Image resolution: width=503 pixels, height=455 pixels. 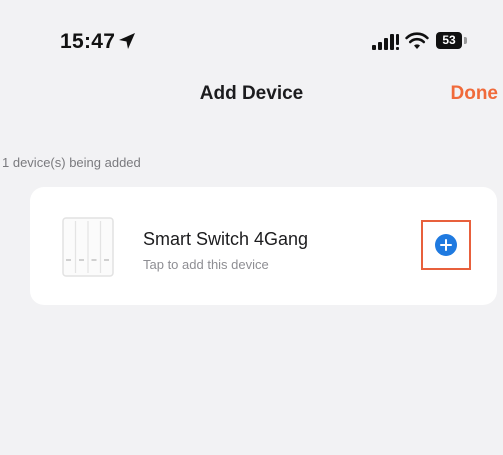 What do you see at coordinates (206, 264) in the screenshot?
I see `device-hint: Tap to add this device` at bounding box center [206, 264].